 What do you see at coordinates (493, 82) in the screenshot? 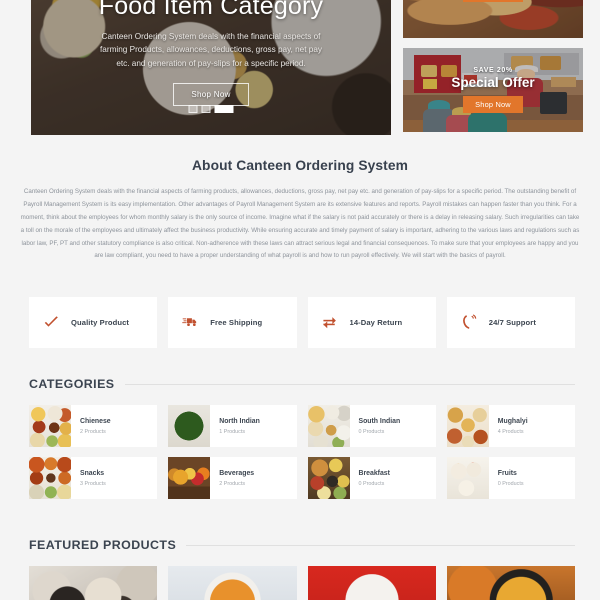
I see `special-offer-title: Special Offer` at bounding box center [493, 82].